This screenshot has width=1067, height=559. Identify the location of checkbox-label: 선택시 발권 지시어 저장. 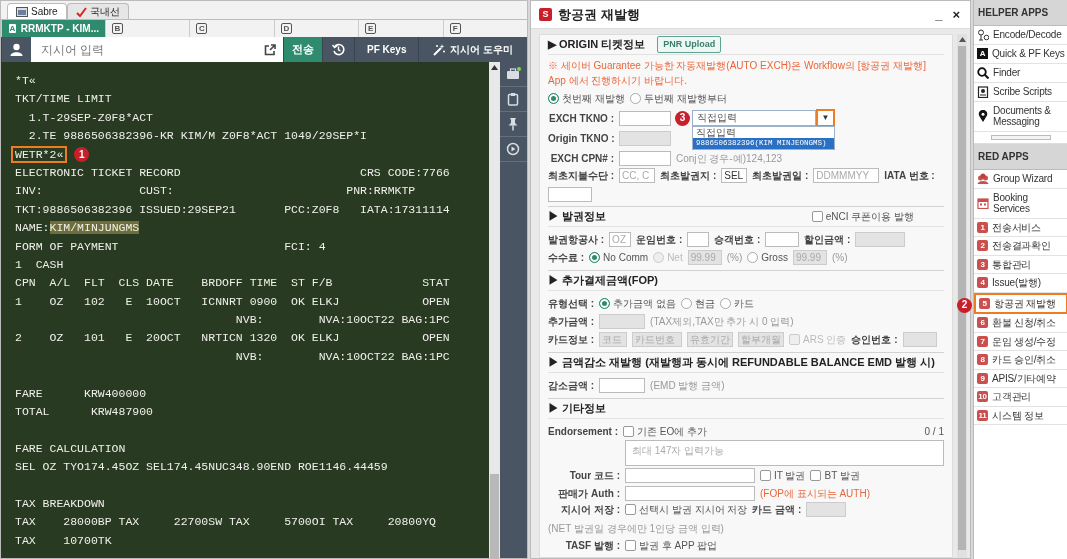
(693, 510).